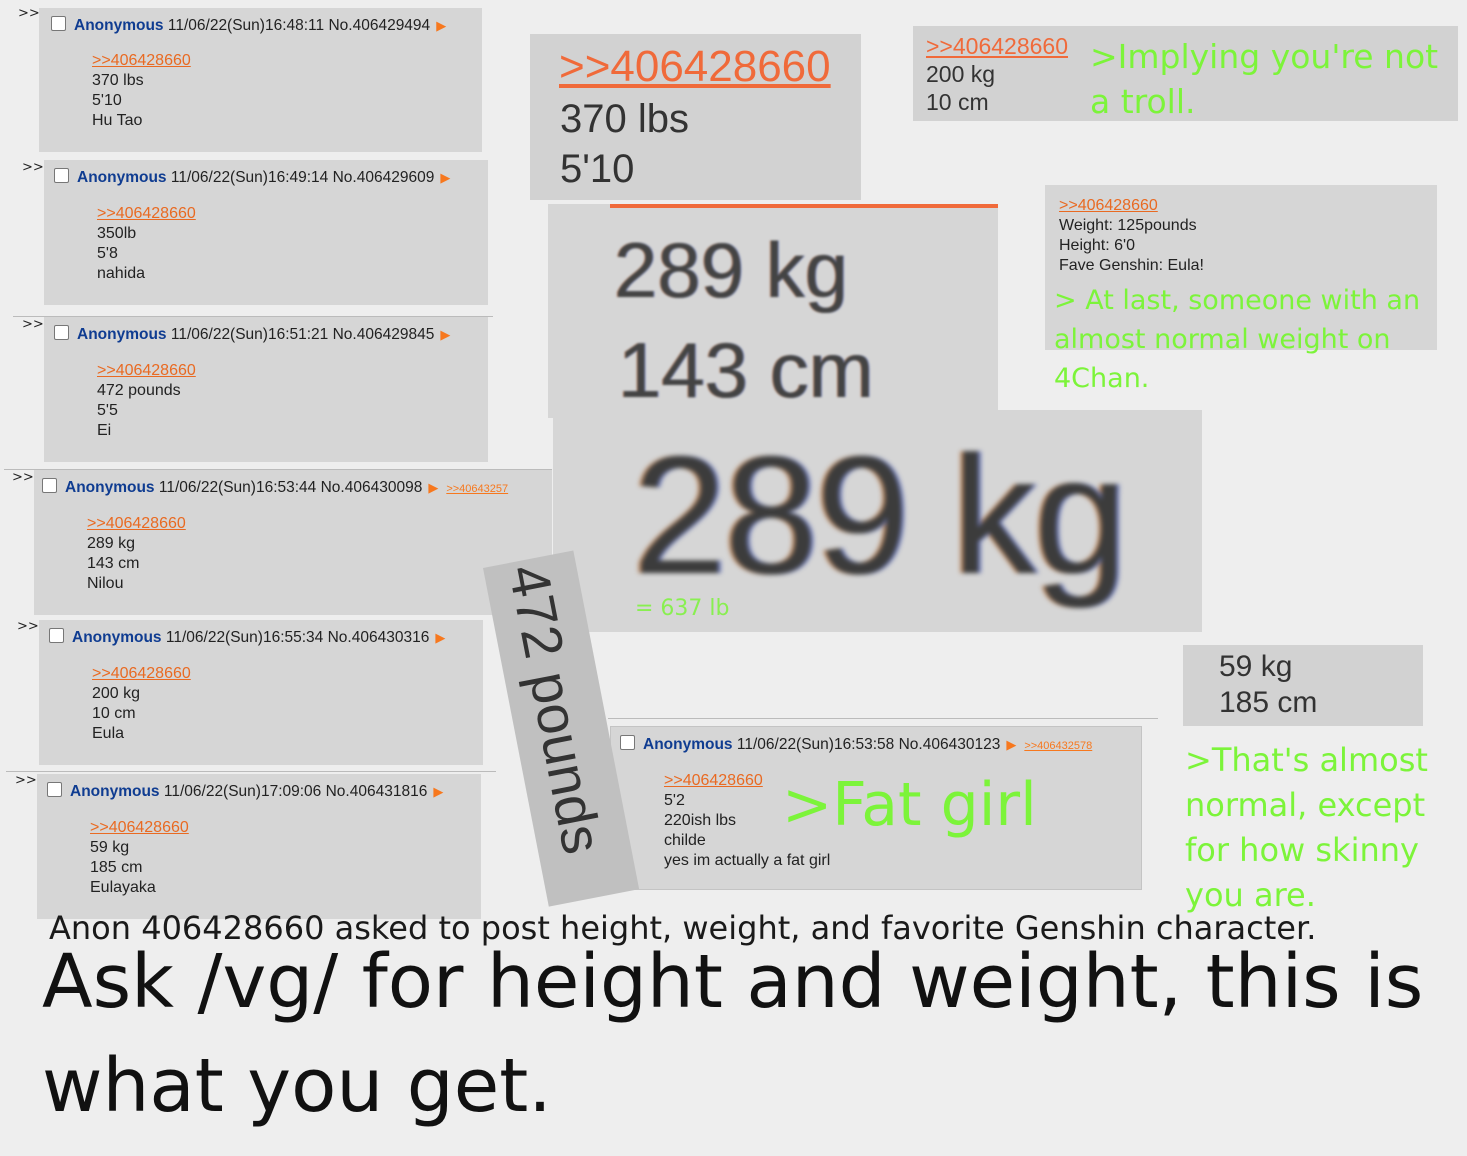 Image resolution: width=1467 pixels, height=1156 pixels. I want to click on post-line: 472 pounds, so click(139, 390).